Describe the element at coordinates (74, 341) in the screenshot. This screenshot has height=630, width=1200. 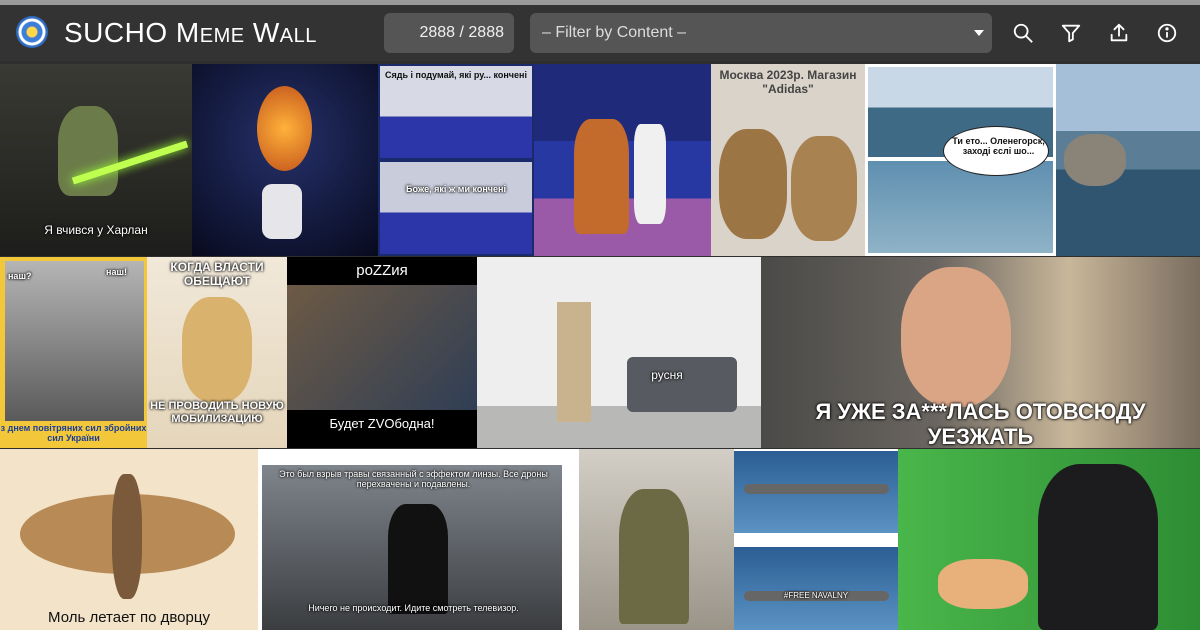
I see `kids-photo` at that location.